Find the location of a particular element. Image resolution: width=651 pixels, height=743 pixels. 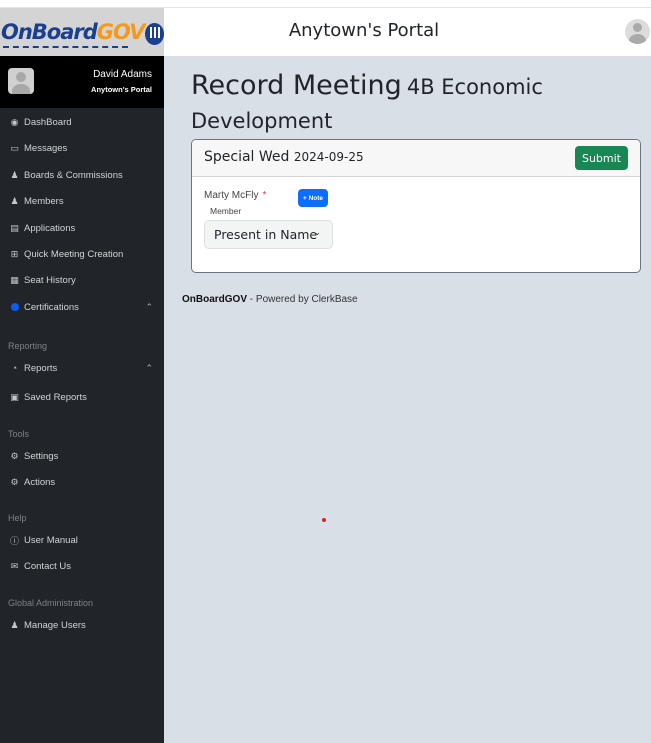

globe-city-icon is located at coordinates (154, 34).